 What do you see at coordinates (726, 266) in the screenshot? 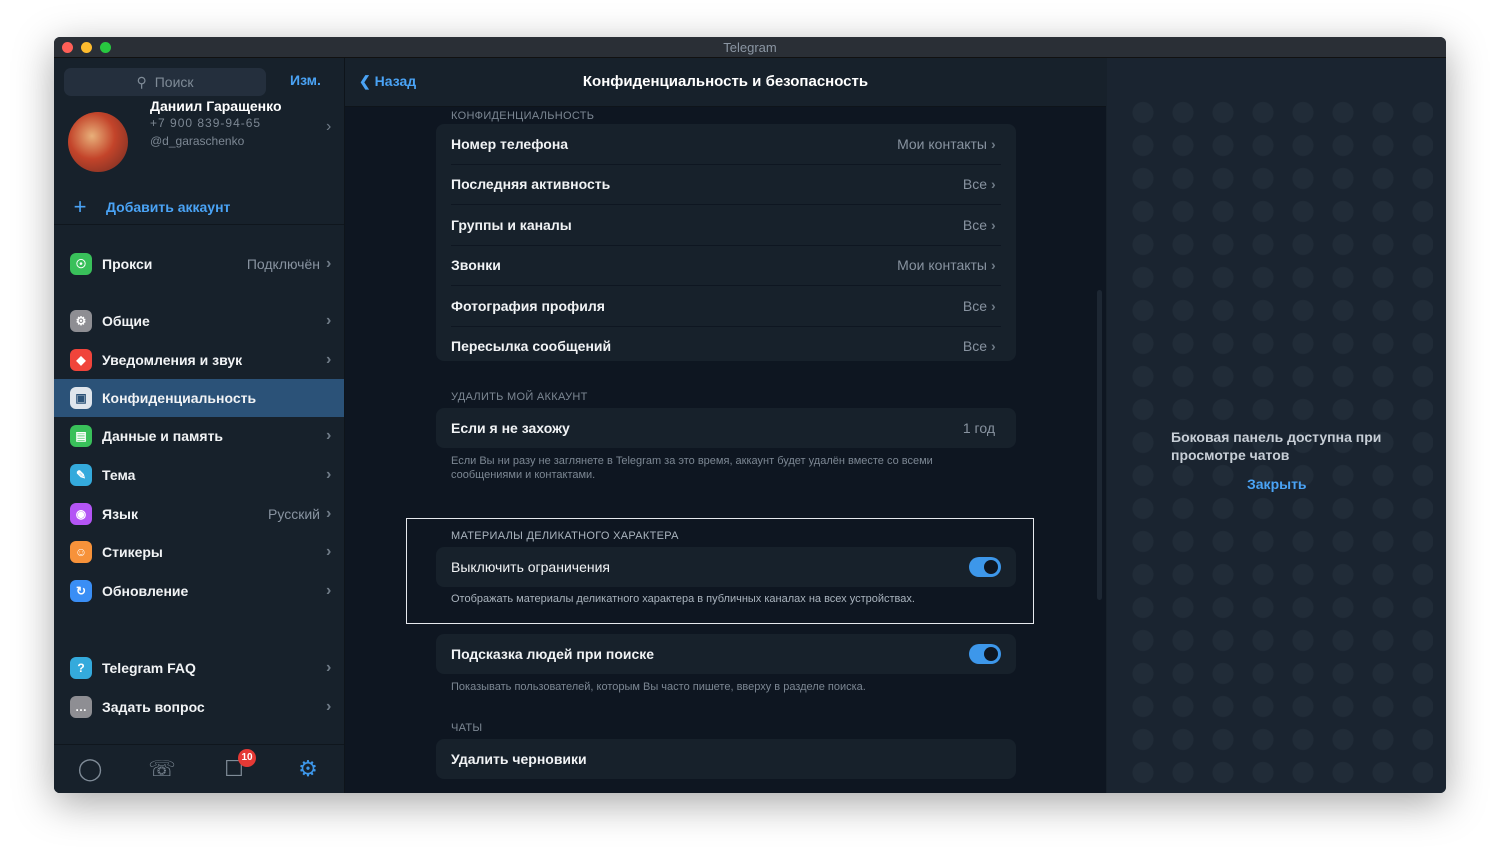
I see `privacy-row-calls: Звонки Мои контакты ›` at bounding box center [726, 266].